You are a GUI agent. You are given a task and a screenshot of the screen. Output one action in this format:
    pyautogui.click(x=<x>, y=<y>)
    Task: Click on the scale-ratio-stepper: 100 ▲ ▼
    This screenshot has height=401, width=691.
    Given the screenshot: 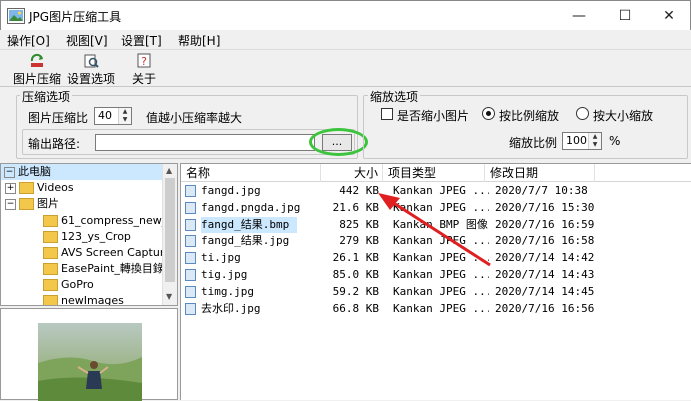 What is the action you would take?
    pyautogui.click(x=582, y=141)
    